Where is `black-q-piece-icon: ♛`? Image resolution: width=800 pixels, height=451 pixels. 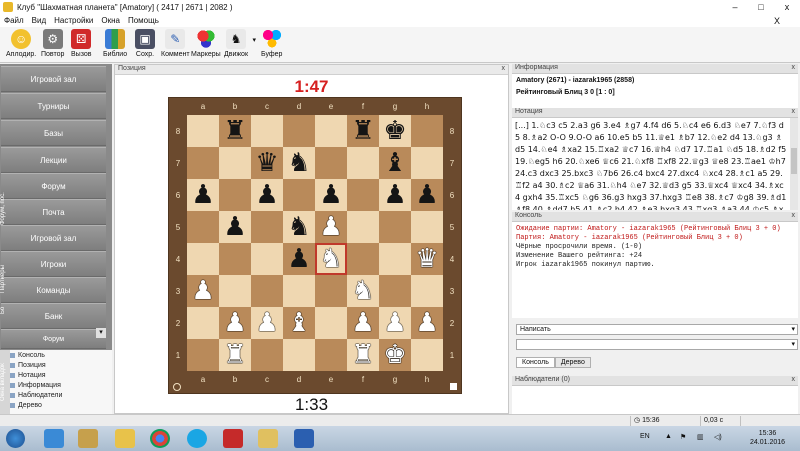 black-q-piece-icon: ♛ is located at coordinates (266, 163).